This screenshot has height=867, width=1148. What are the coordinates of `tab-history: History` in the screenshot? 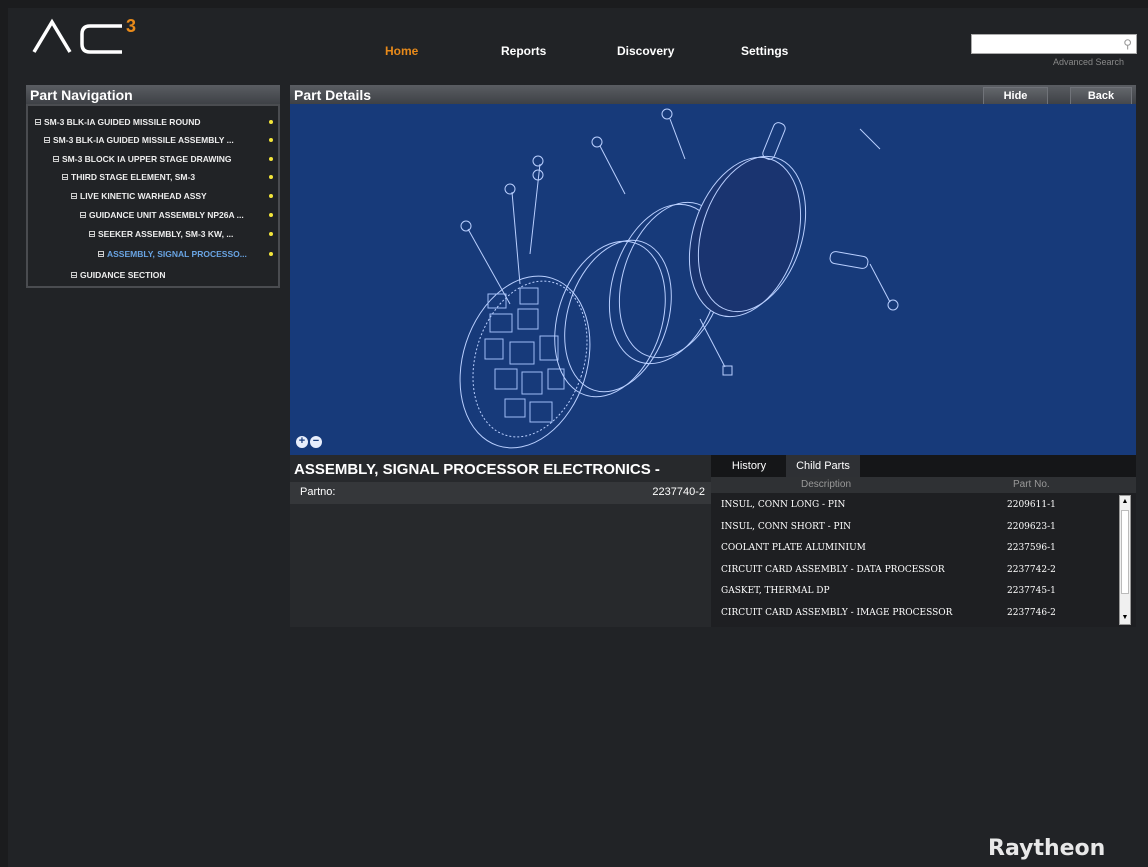 It's located at (749, 466).